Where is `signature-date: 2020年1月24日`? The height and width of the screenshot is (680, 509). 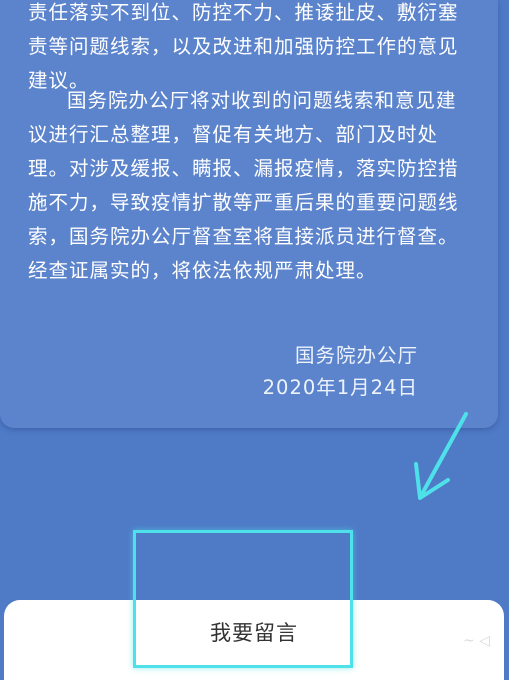
signature-date: 2020年1月24日 is located at coordinates (340, 387).